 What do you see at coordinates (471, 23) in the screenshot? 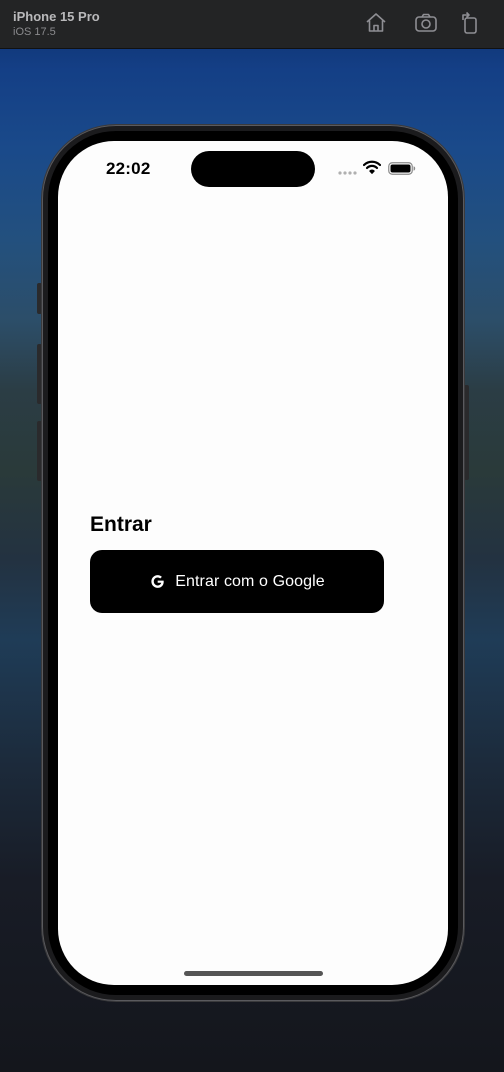
I see `rotate-icon` at bounding box center [471, 23].